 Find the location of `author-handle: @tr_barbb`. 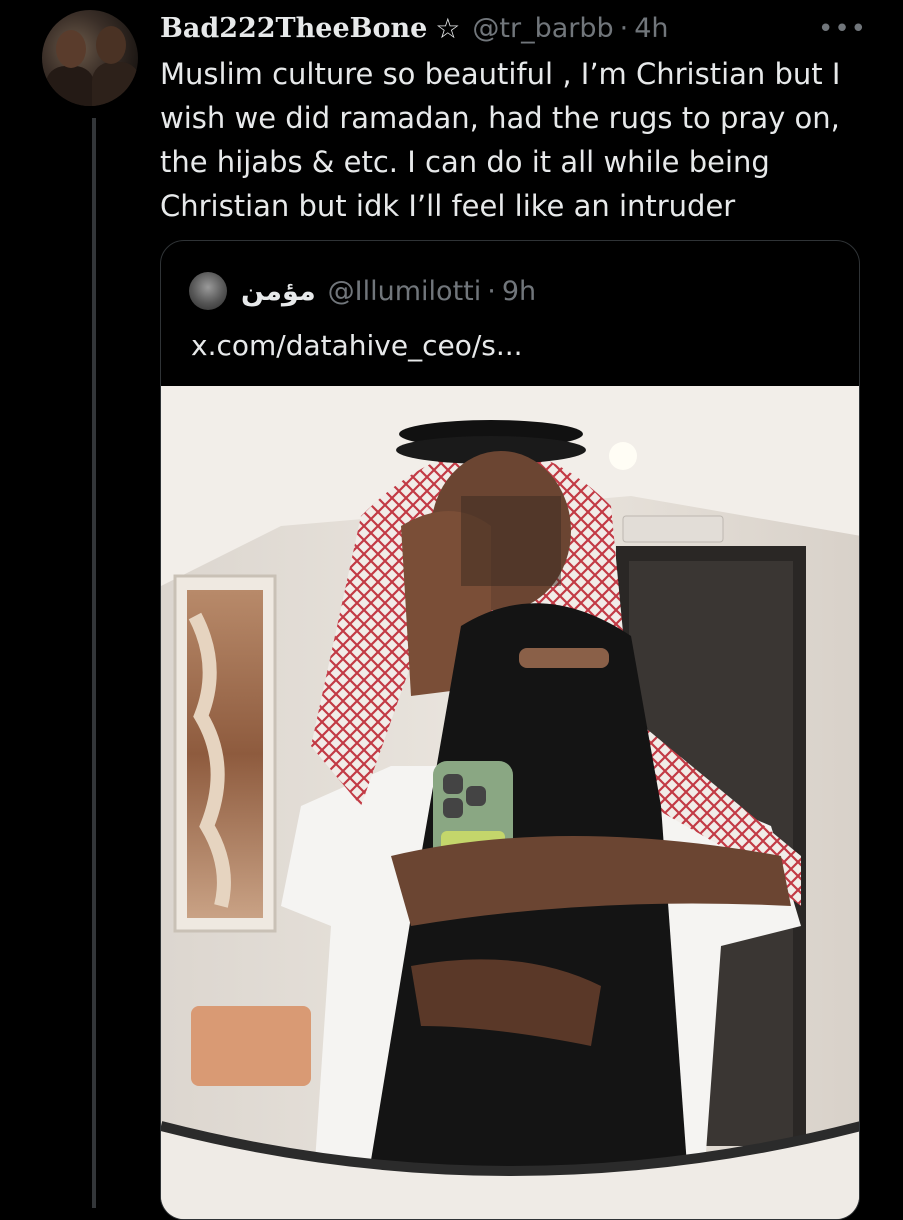

author-handle: @tr_barbb is located at coordinates (542, 28).